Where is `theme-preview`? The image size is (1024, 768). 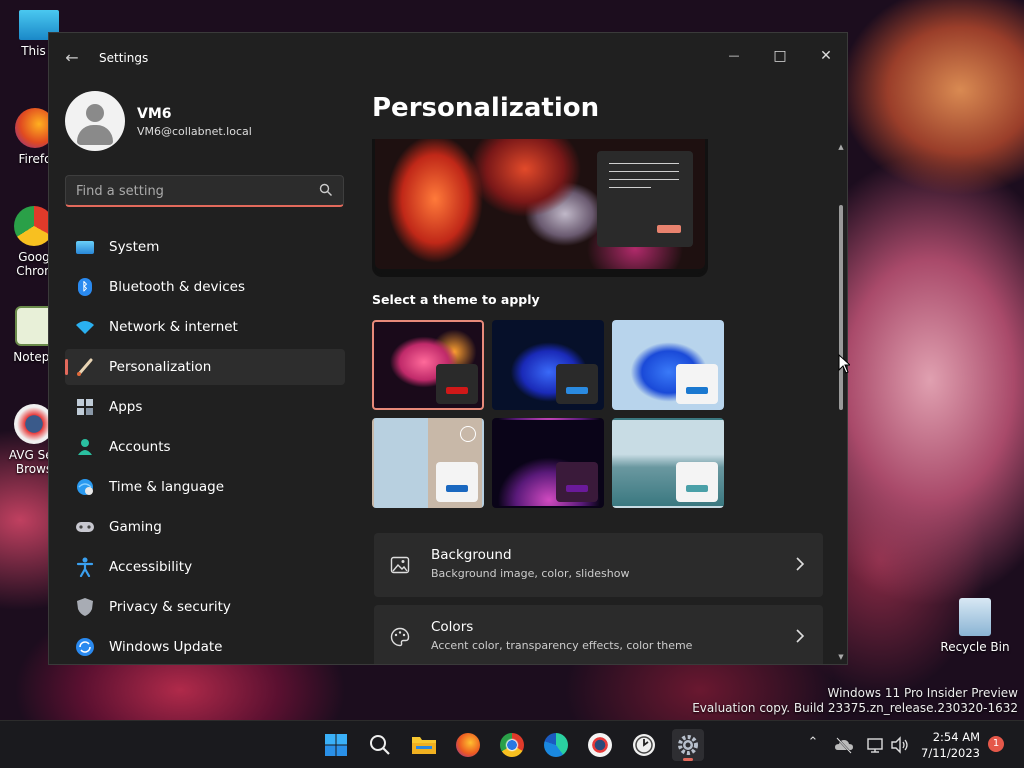 theme-preview is located at coordinates (540, 208).